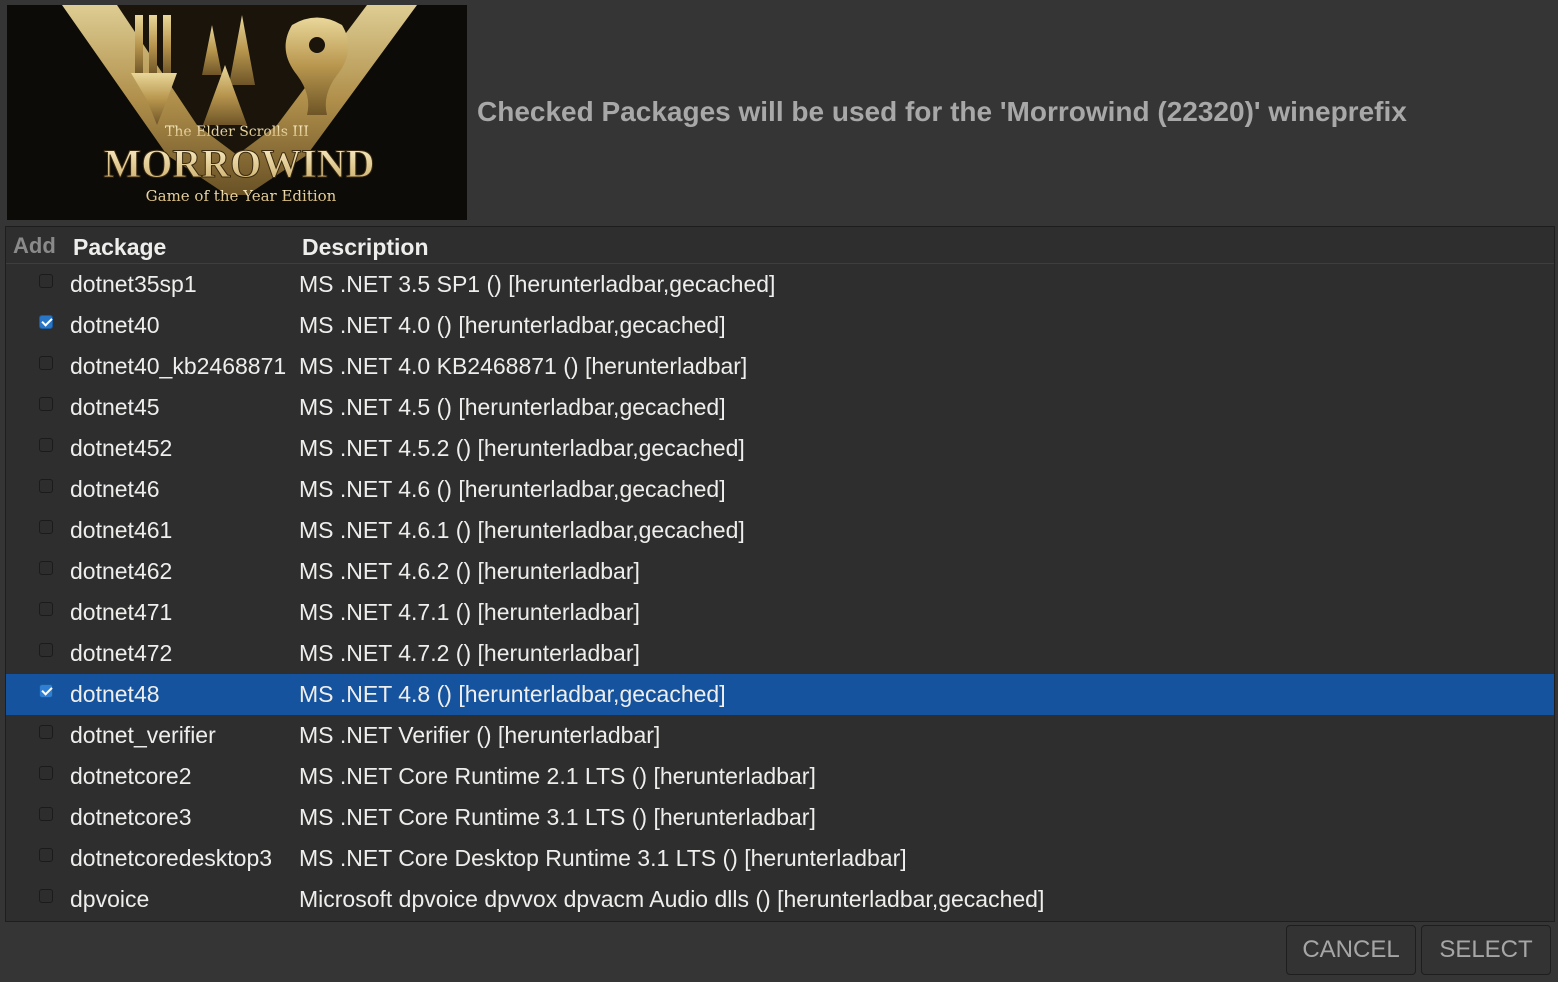  I want to click on package-description: MS .NET 4.8 () [herunterladbar,gecached], so click(512, 694).